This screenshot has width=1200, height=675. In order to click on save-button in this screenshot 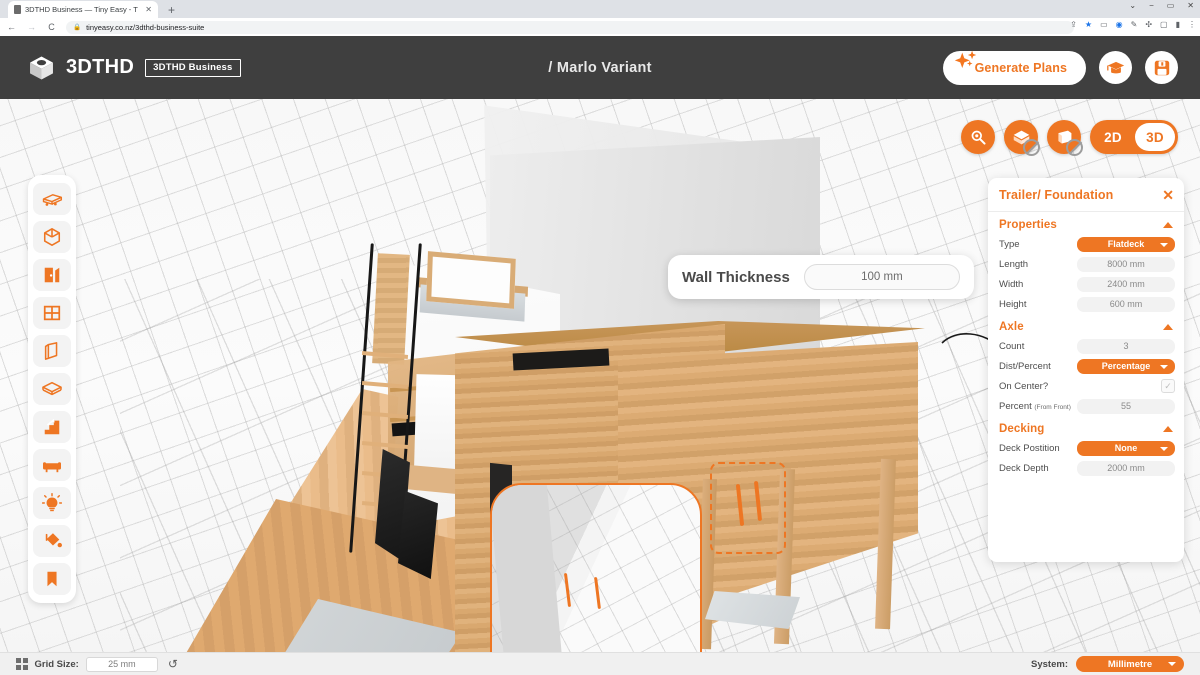, I will do `click(1161, 67)`.